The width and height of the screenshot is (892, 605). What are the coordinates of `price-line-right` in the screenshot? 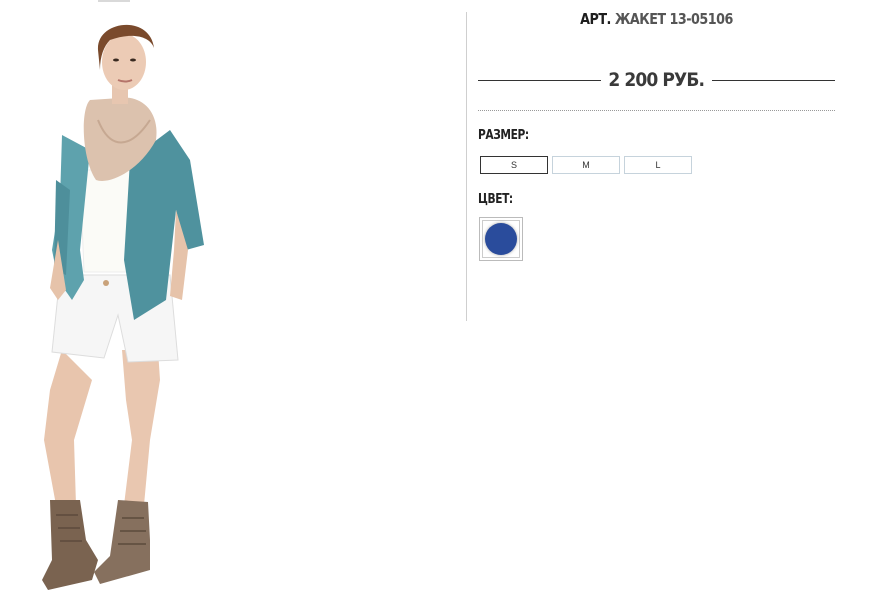 It's located at (773, 80).